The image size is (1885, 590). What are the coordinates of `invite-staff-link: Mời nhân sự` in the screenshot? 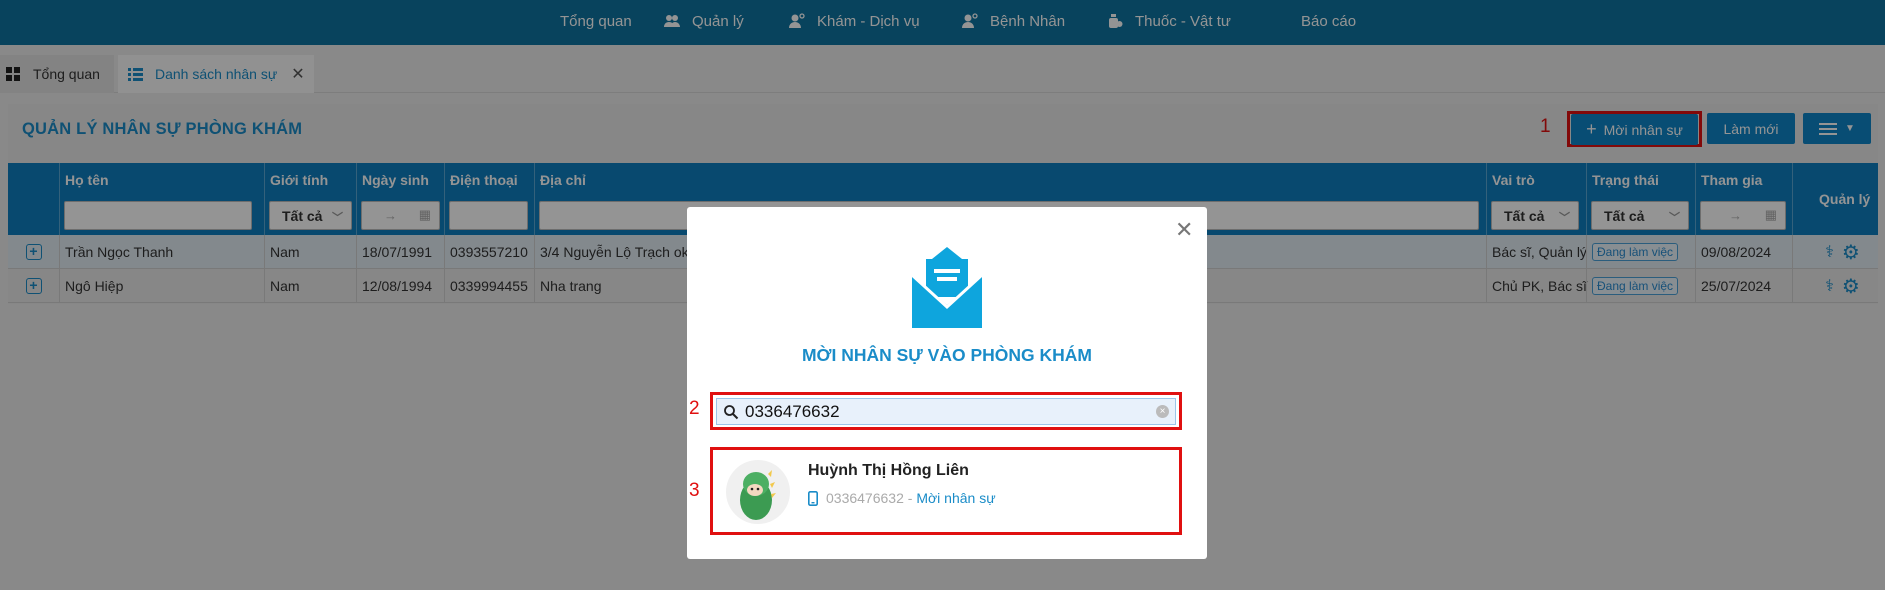 It's located at (955, 498).